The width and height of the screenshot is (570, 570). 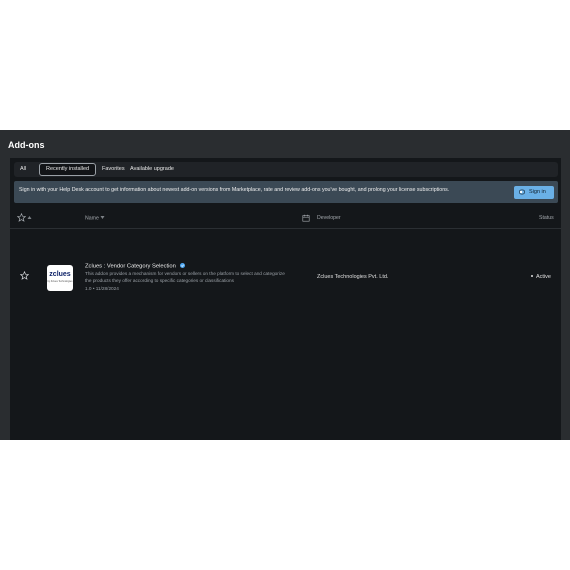 I want to click on addon-version-date: 1.0 • 11/28/2024, so click(x=102, y=288).